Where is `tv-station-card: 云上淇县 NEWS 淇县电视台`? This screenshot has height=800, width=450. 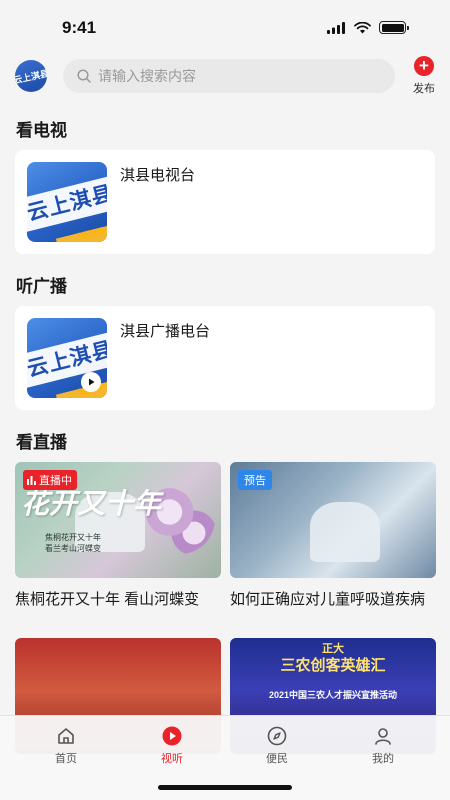
tv-station-card: 云上淇县 NEWS 淇县电视台 is located at coordinates (225, 202).